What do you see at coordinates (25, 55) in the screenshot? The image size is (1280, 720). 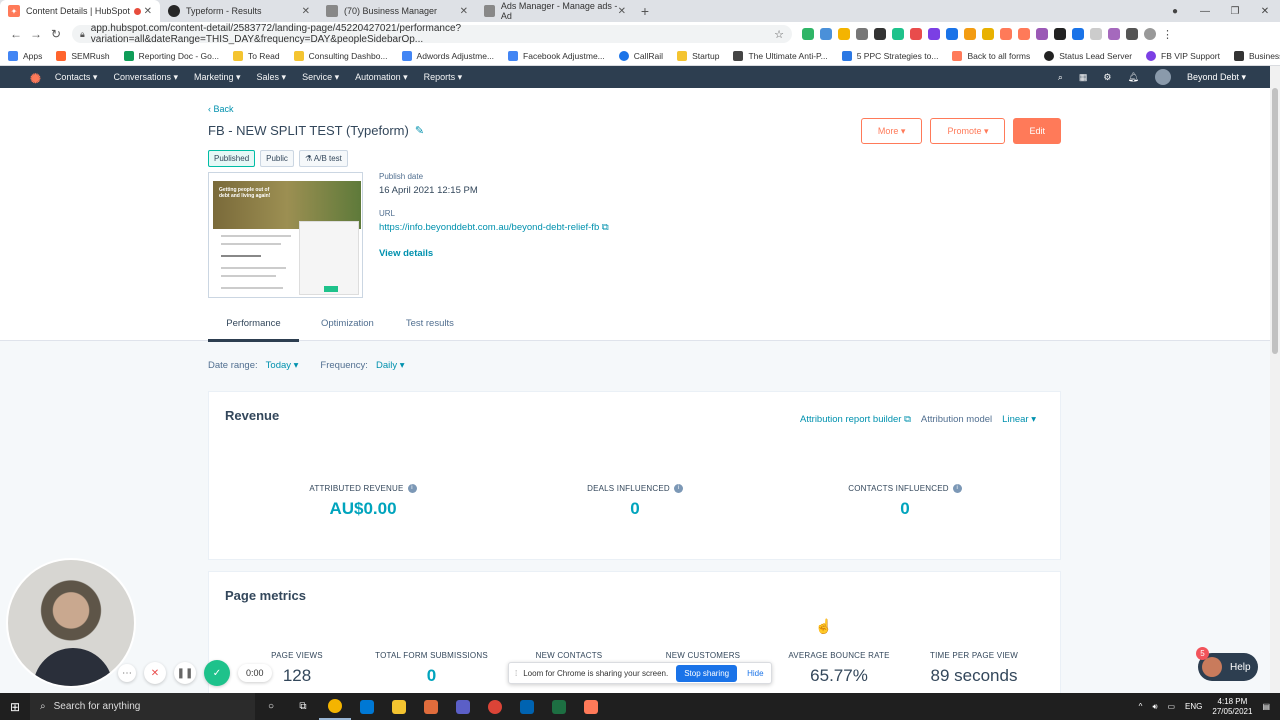 I see `bookmark-item: Apps` at bounding box center [25, 55].